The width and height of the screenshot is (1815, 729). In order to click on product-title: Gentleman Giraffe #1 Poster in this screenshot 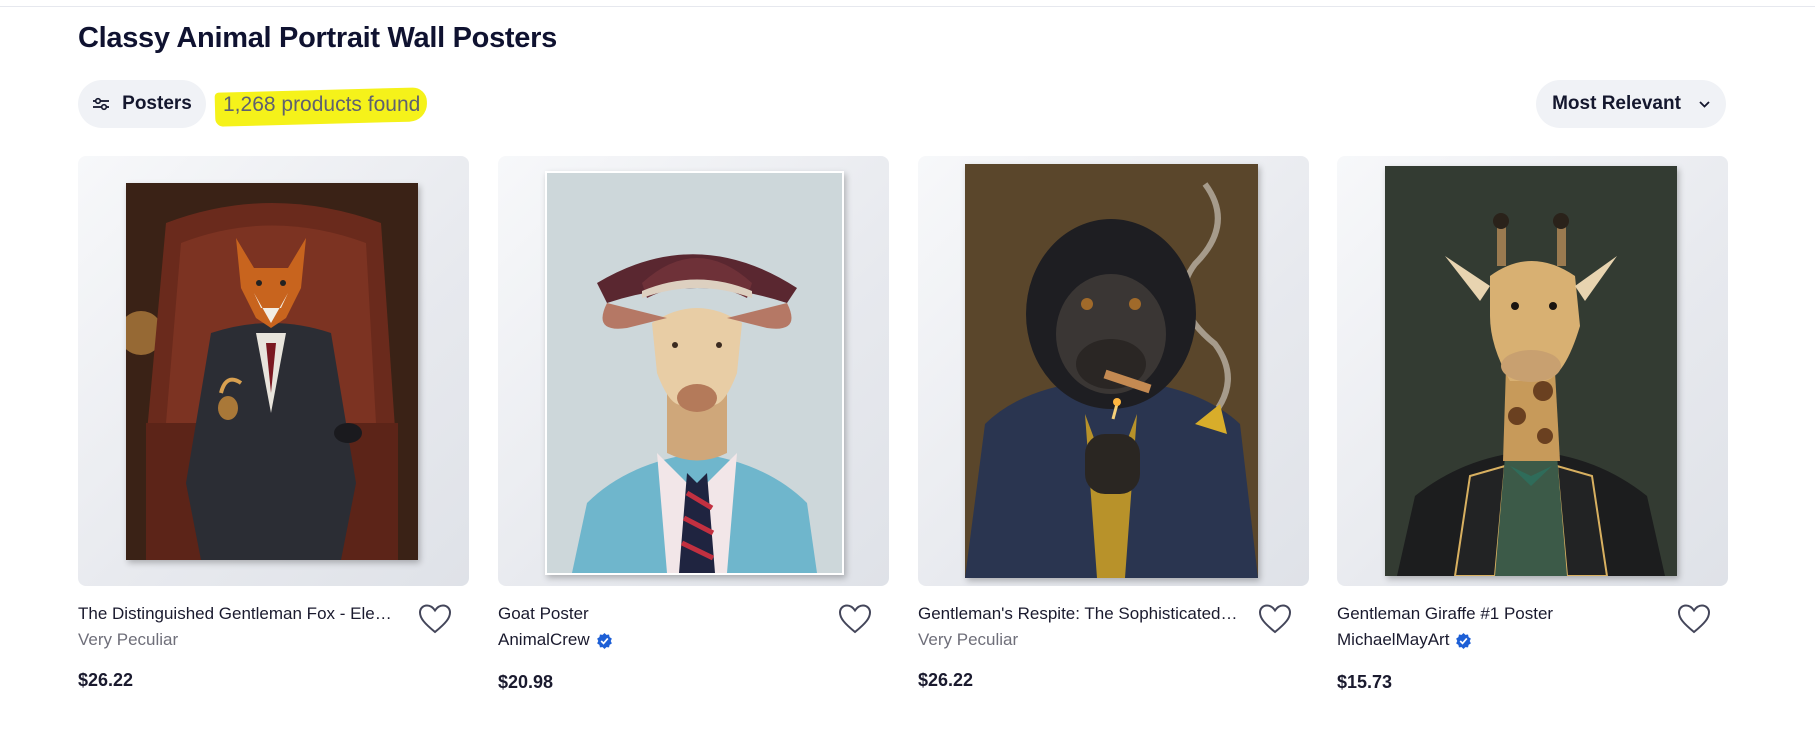, I will do `click(1497, 614)`.